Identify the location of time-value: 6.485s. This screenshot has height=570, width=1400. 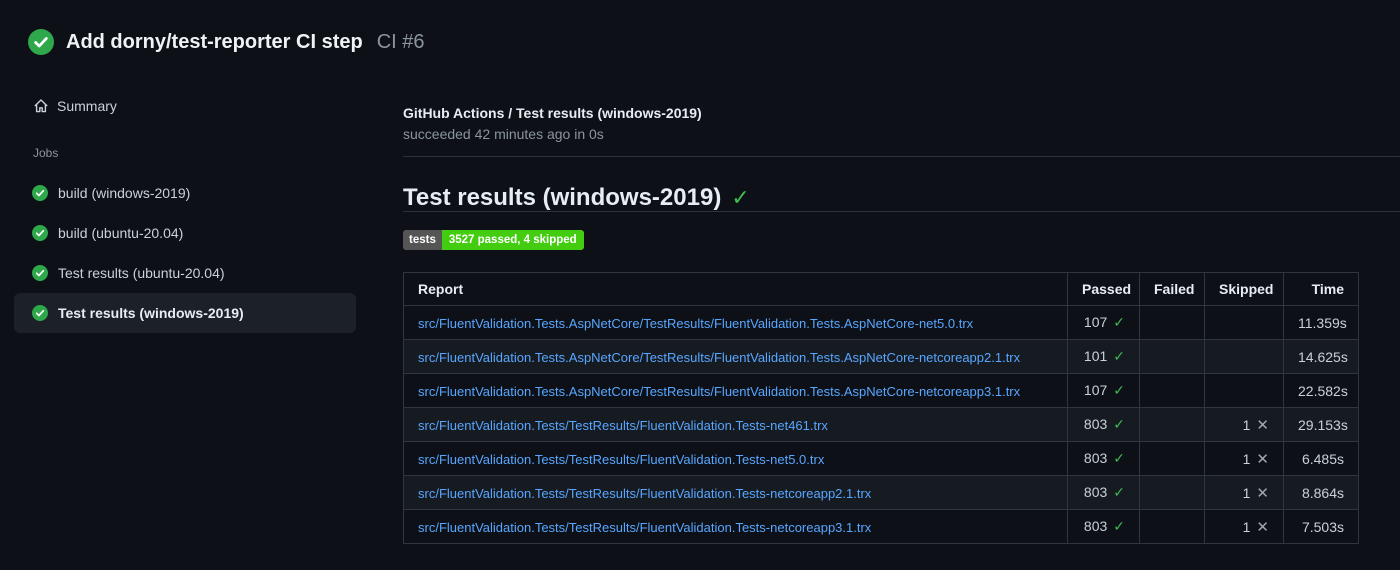
(1321, 458).